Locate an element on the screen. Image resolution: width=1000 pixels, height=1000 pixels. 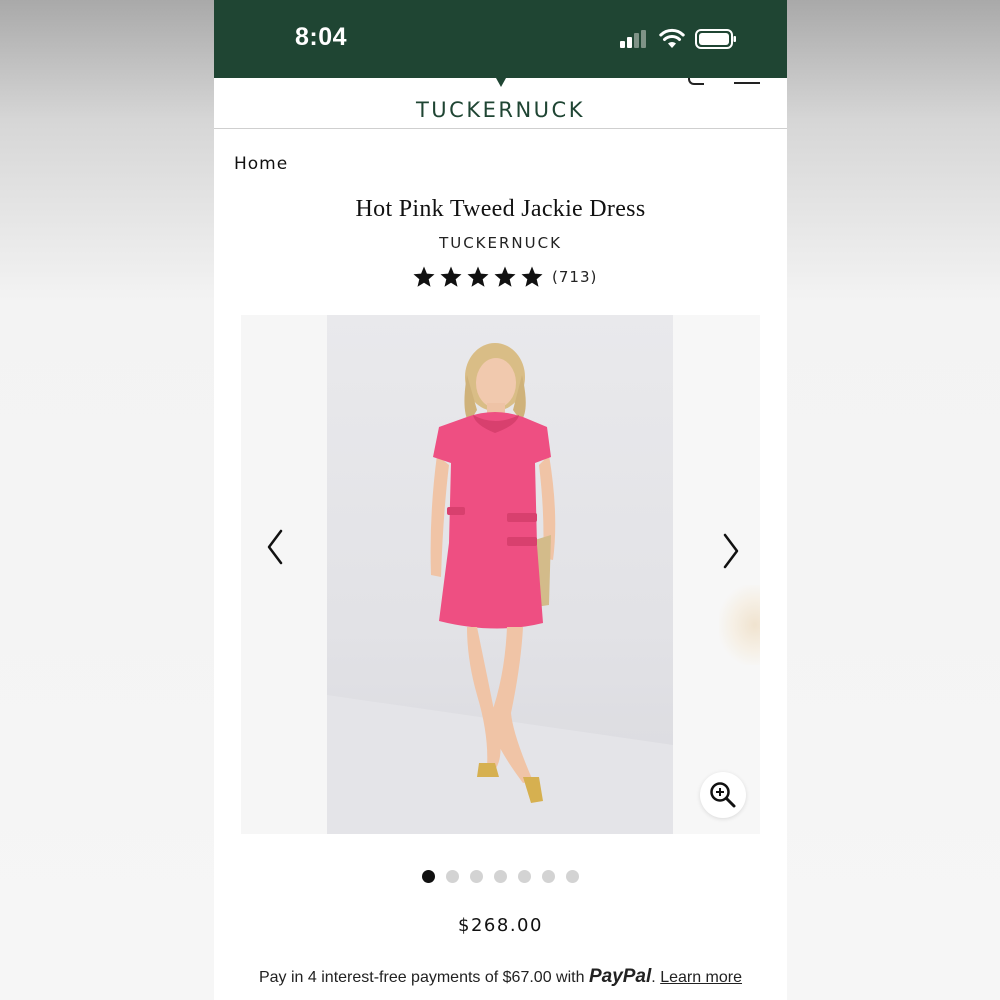
rating: (713) is located at coordinates (504, 277).